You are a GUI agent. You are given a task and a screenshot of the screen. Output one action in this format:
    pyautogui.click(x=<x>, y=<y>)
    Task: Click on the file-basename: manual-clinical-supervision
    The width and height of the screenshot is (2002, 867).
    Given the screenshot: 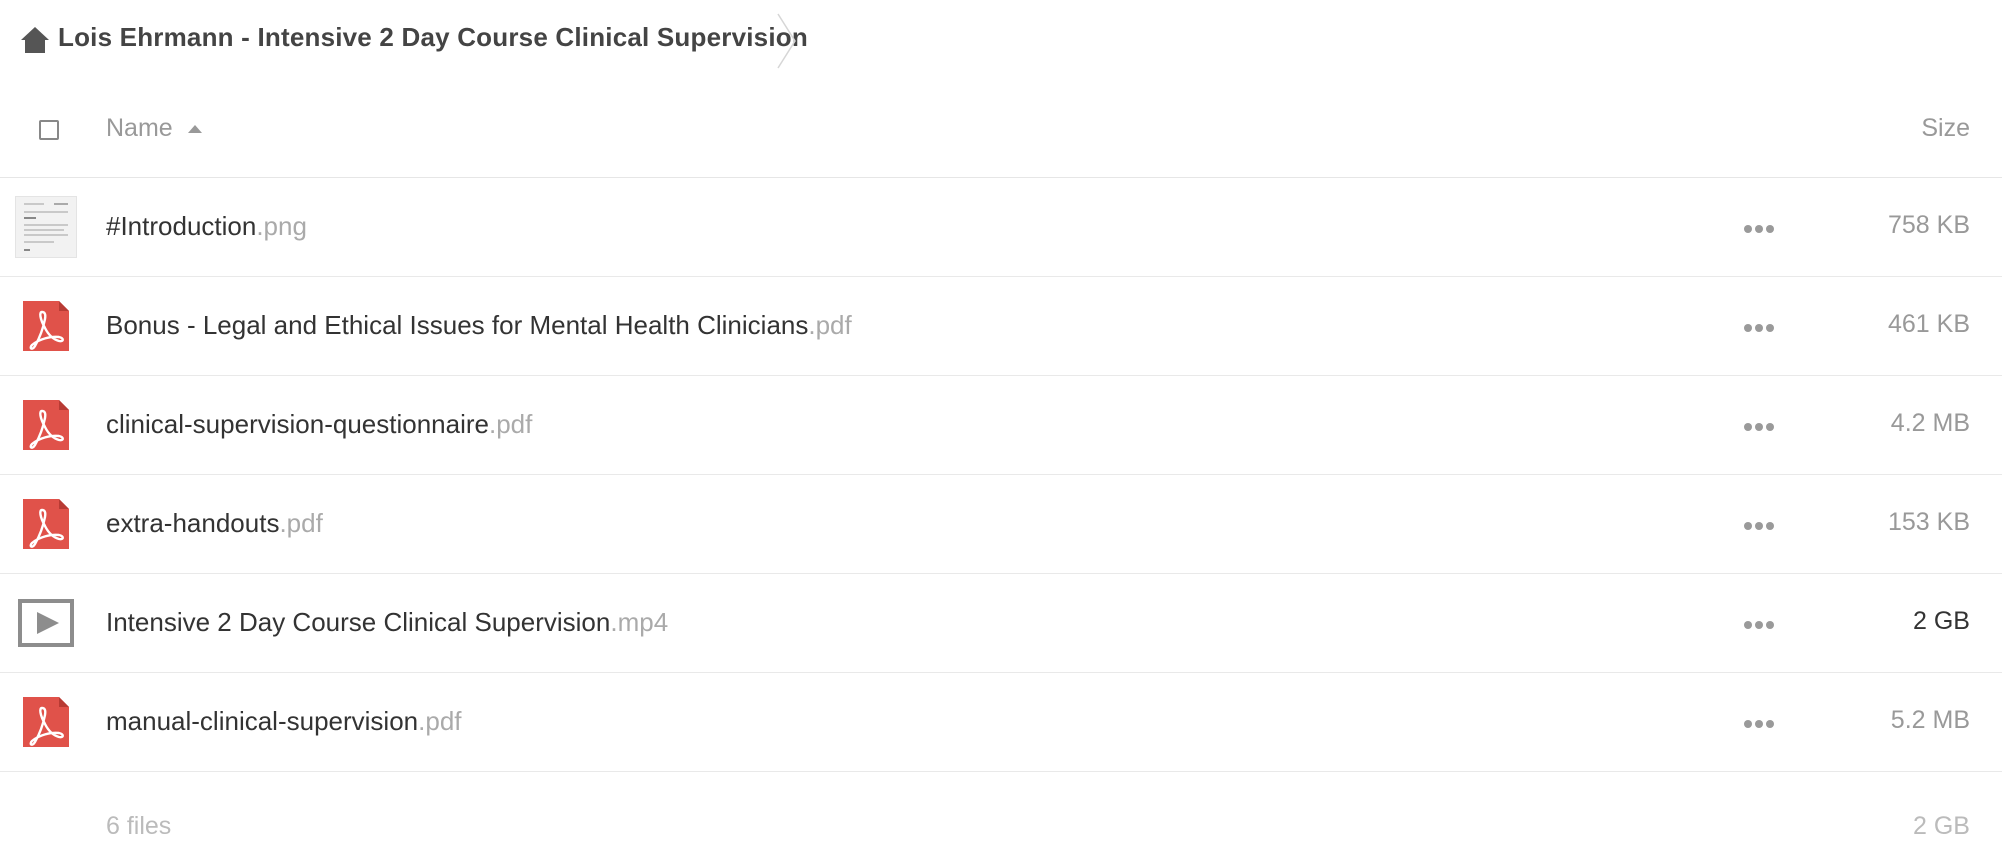 What is the action you would take?
    pyautogui.click(x=262, y=721)
    